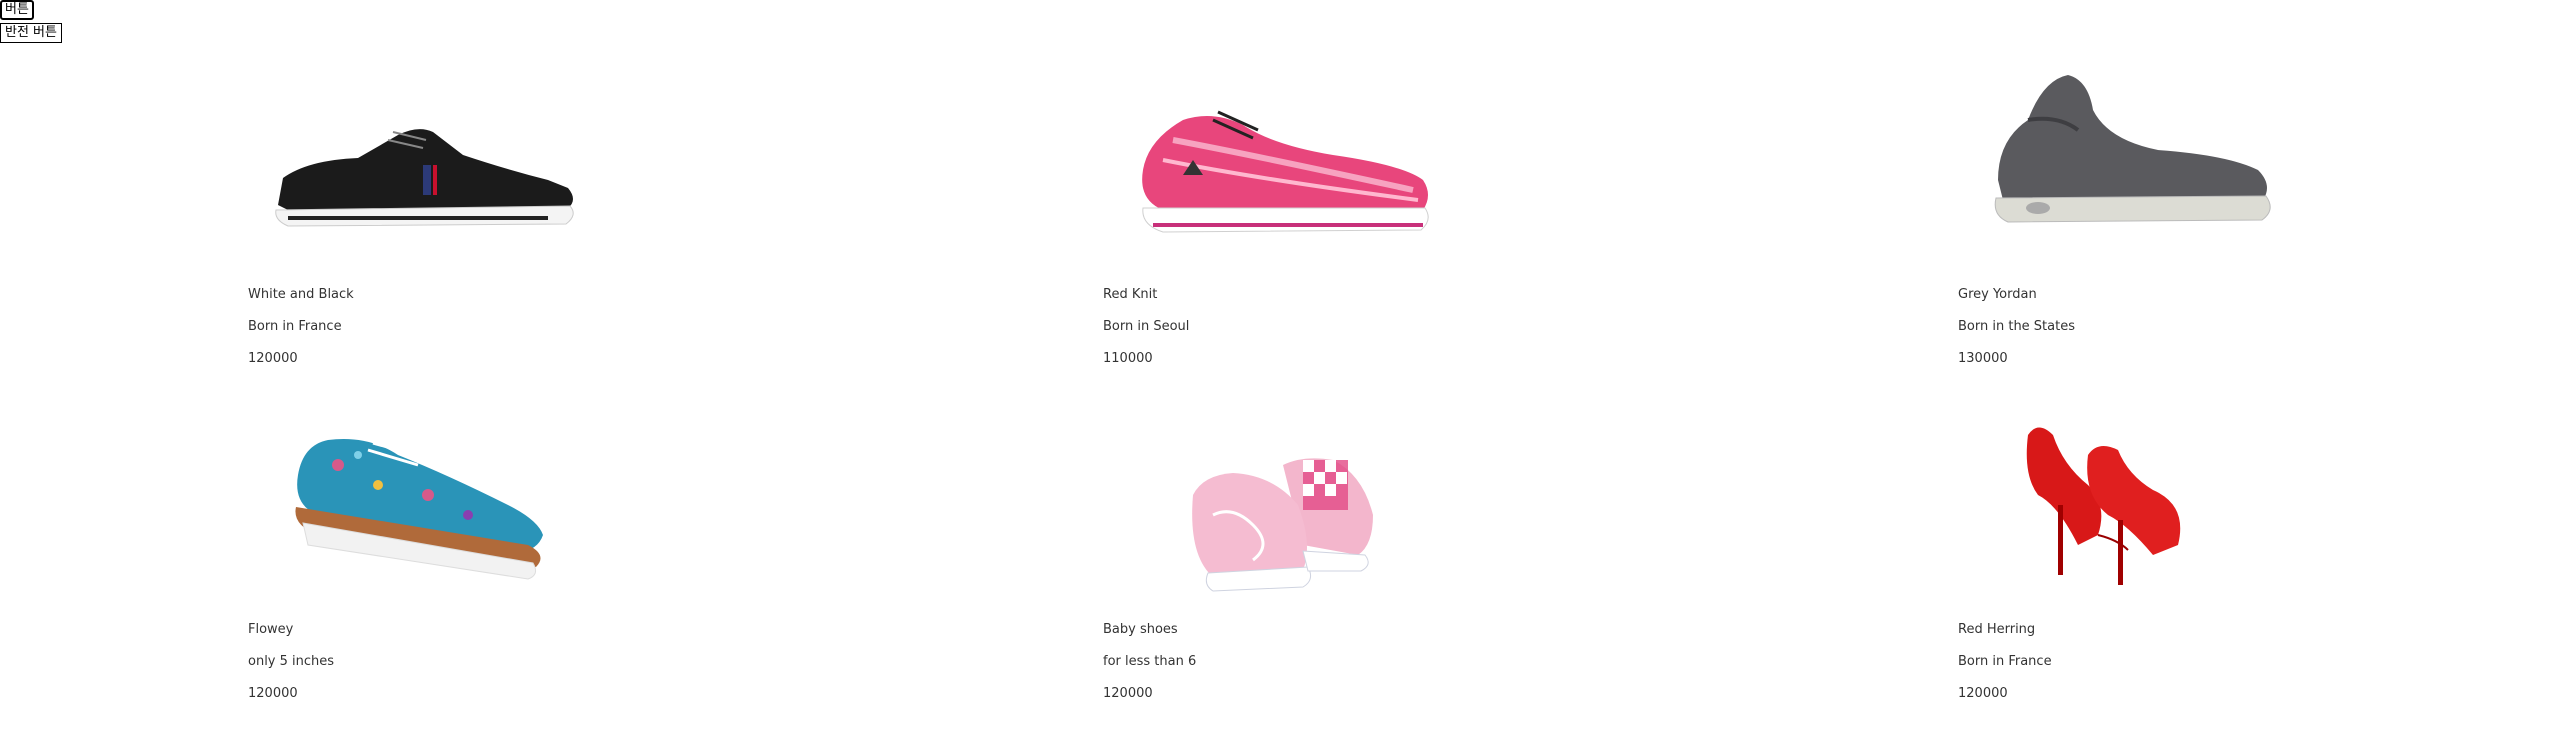 The image size is (2557, 742). I want to click on product-origin: Born in Seoul, so click(1146, 326).